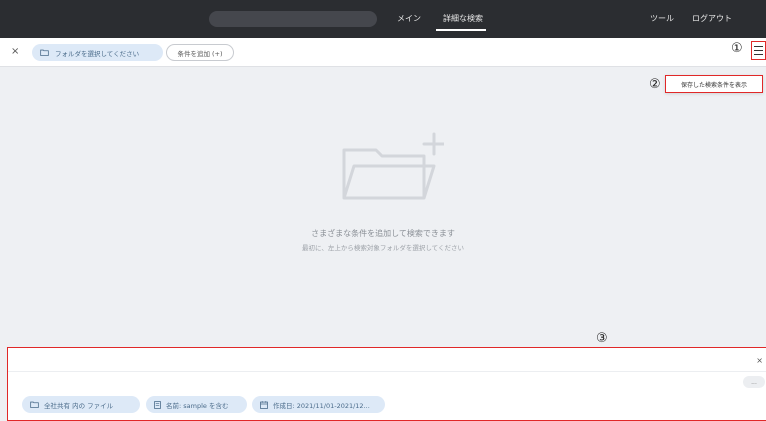 This screenshot has height=421, width=766. Describe the element at coordinates (383, 19) in the screenshot. I see `top-nav-bar: メイン 詳細な検索 ツール ログアウト` at that location.